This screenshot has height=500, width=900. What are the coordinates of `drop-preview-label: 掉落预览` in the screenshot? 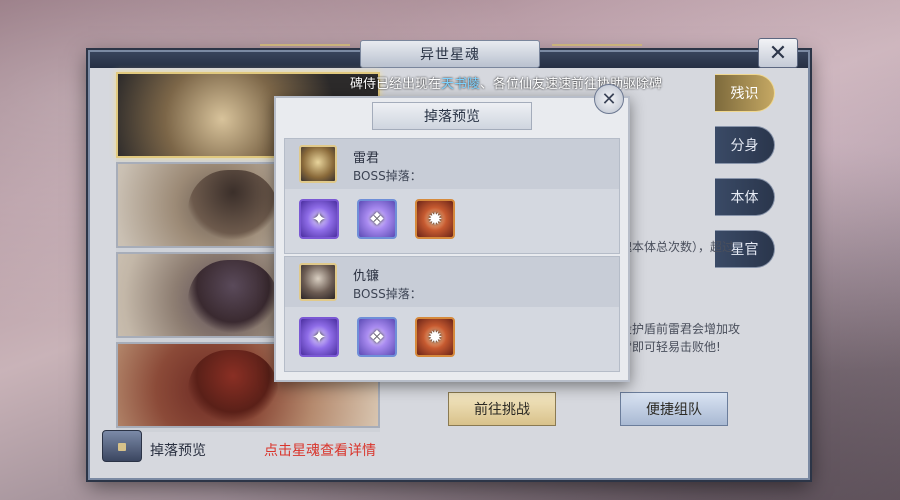 It's located at (178, 450).